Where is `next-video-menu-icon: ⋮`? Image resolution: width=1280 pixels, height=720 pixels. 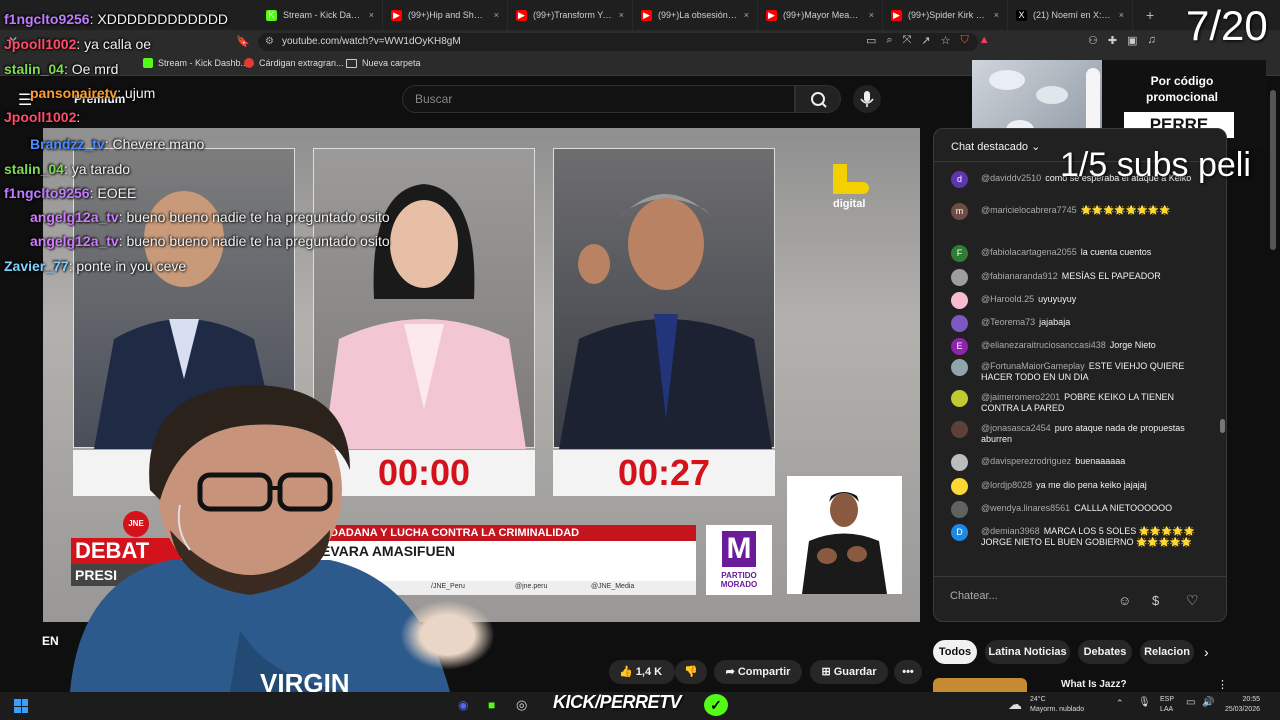 next-video-menu-icon: ⋮ is located at coordinates (1222, 684).